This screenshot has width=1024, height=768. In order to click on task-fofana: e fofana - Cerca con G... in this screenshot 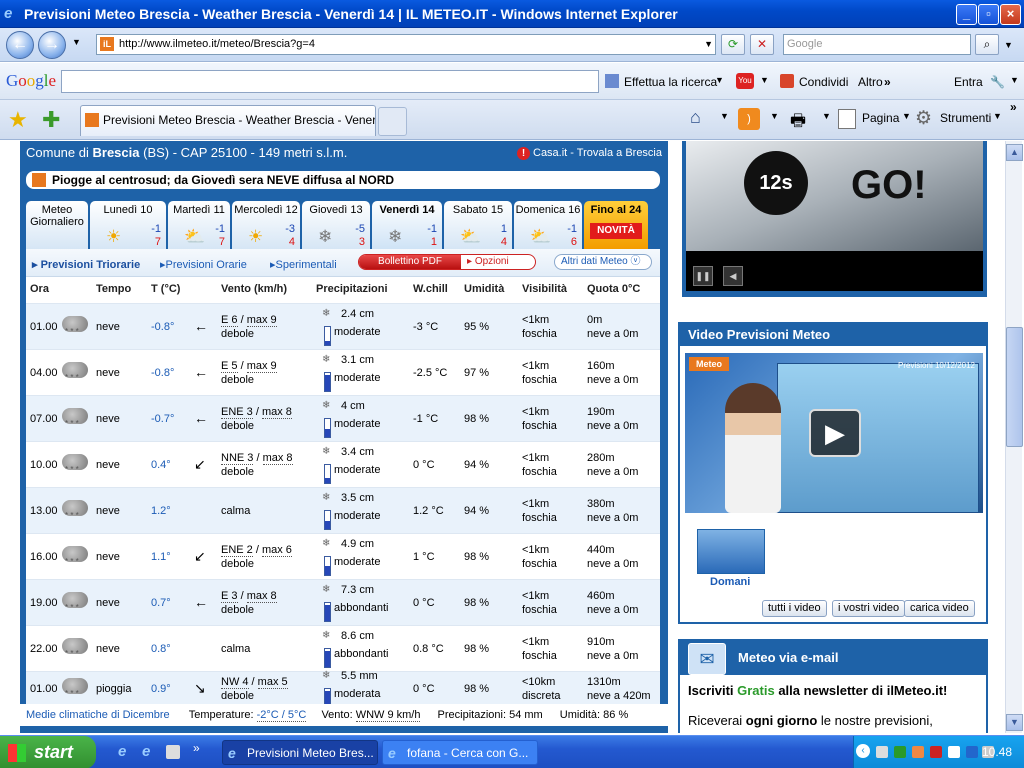, I will do `click(460, 752)`.